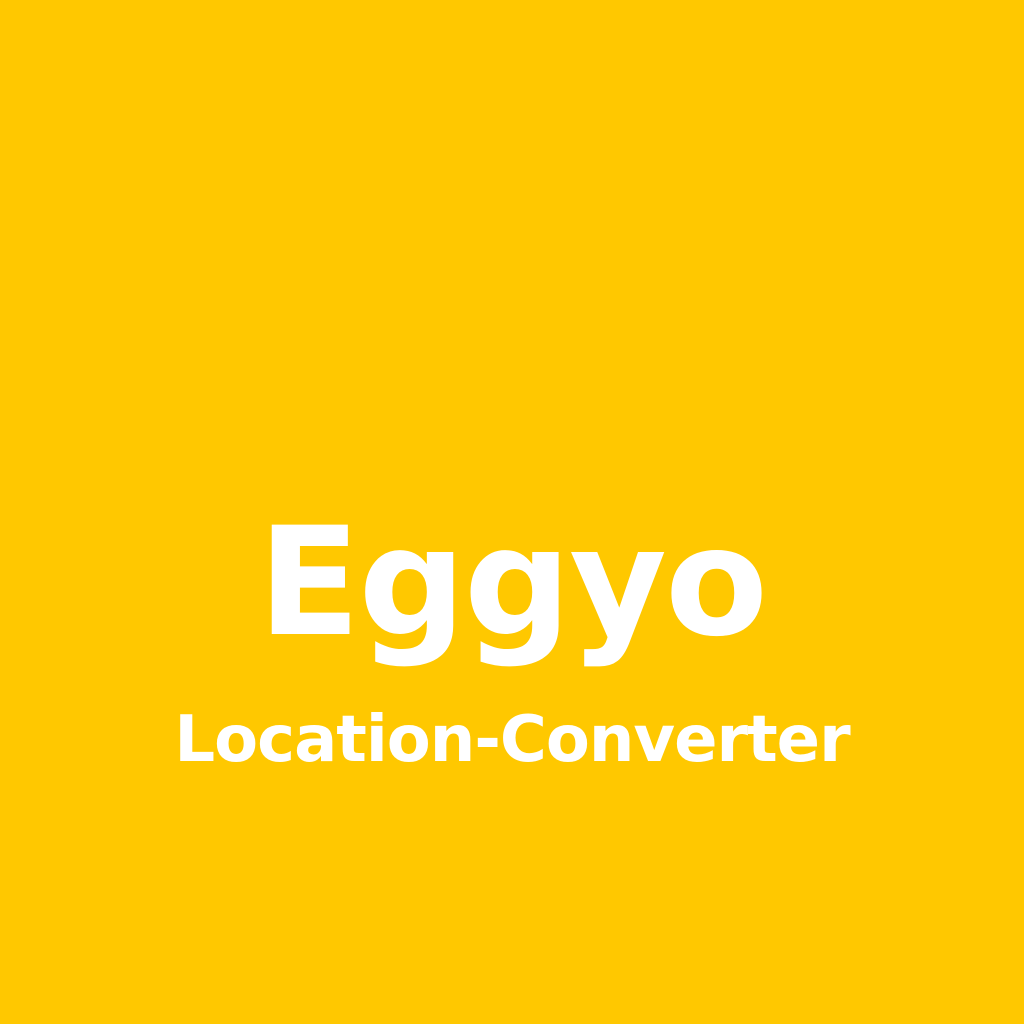  Describe the element at coordinates (512, 583) in the screenshot. I see `app-name-title: Eggyo` at that location.